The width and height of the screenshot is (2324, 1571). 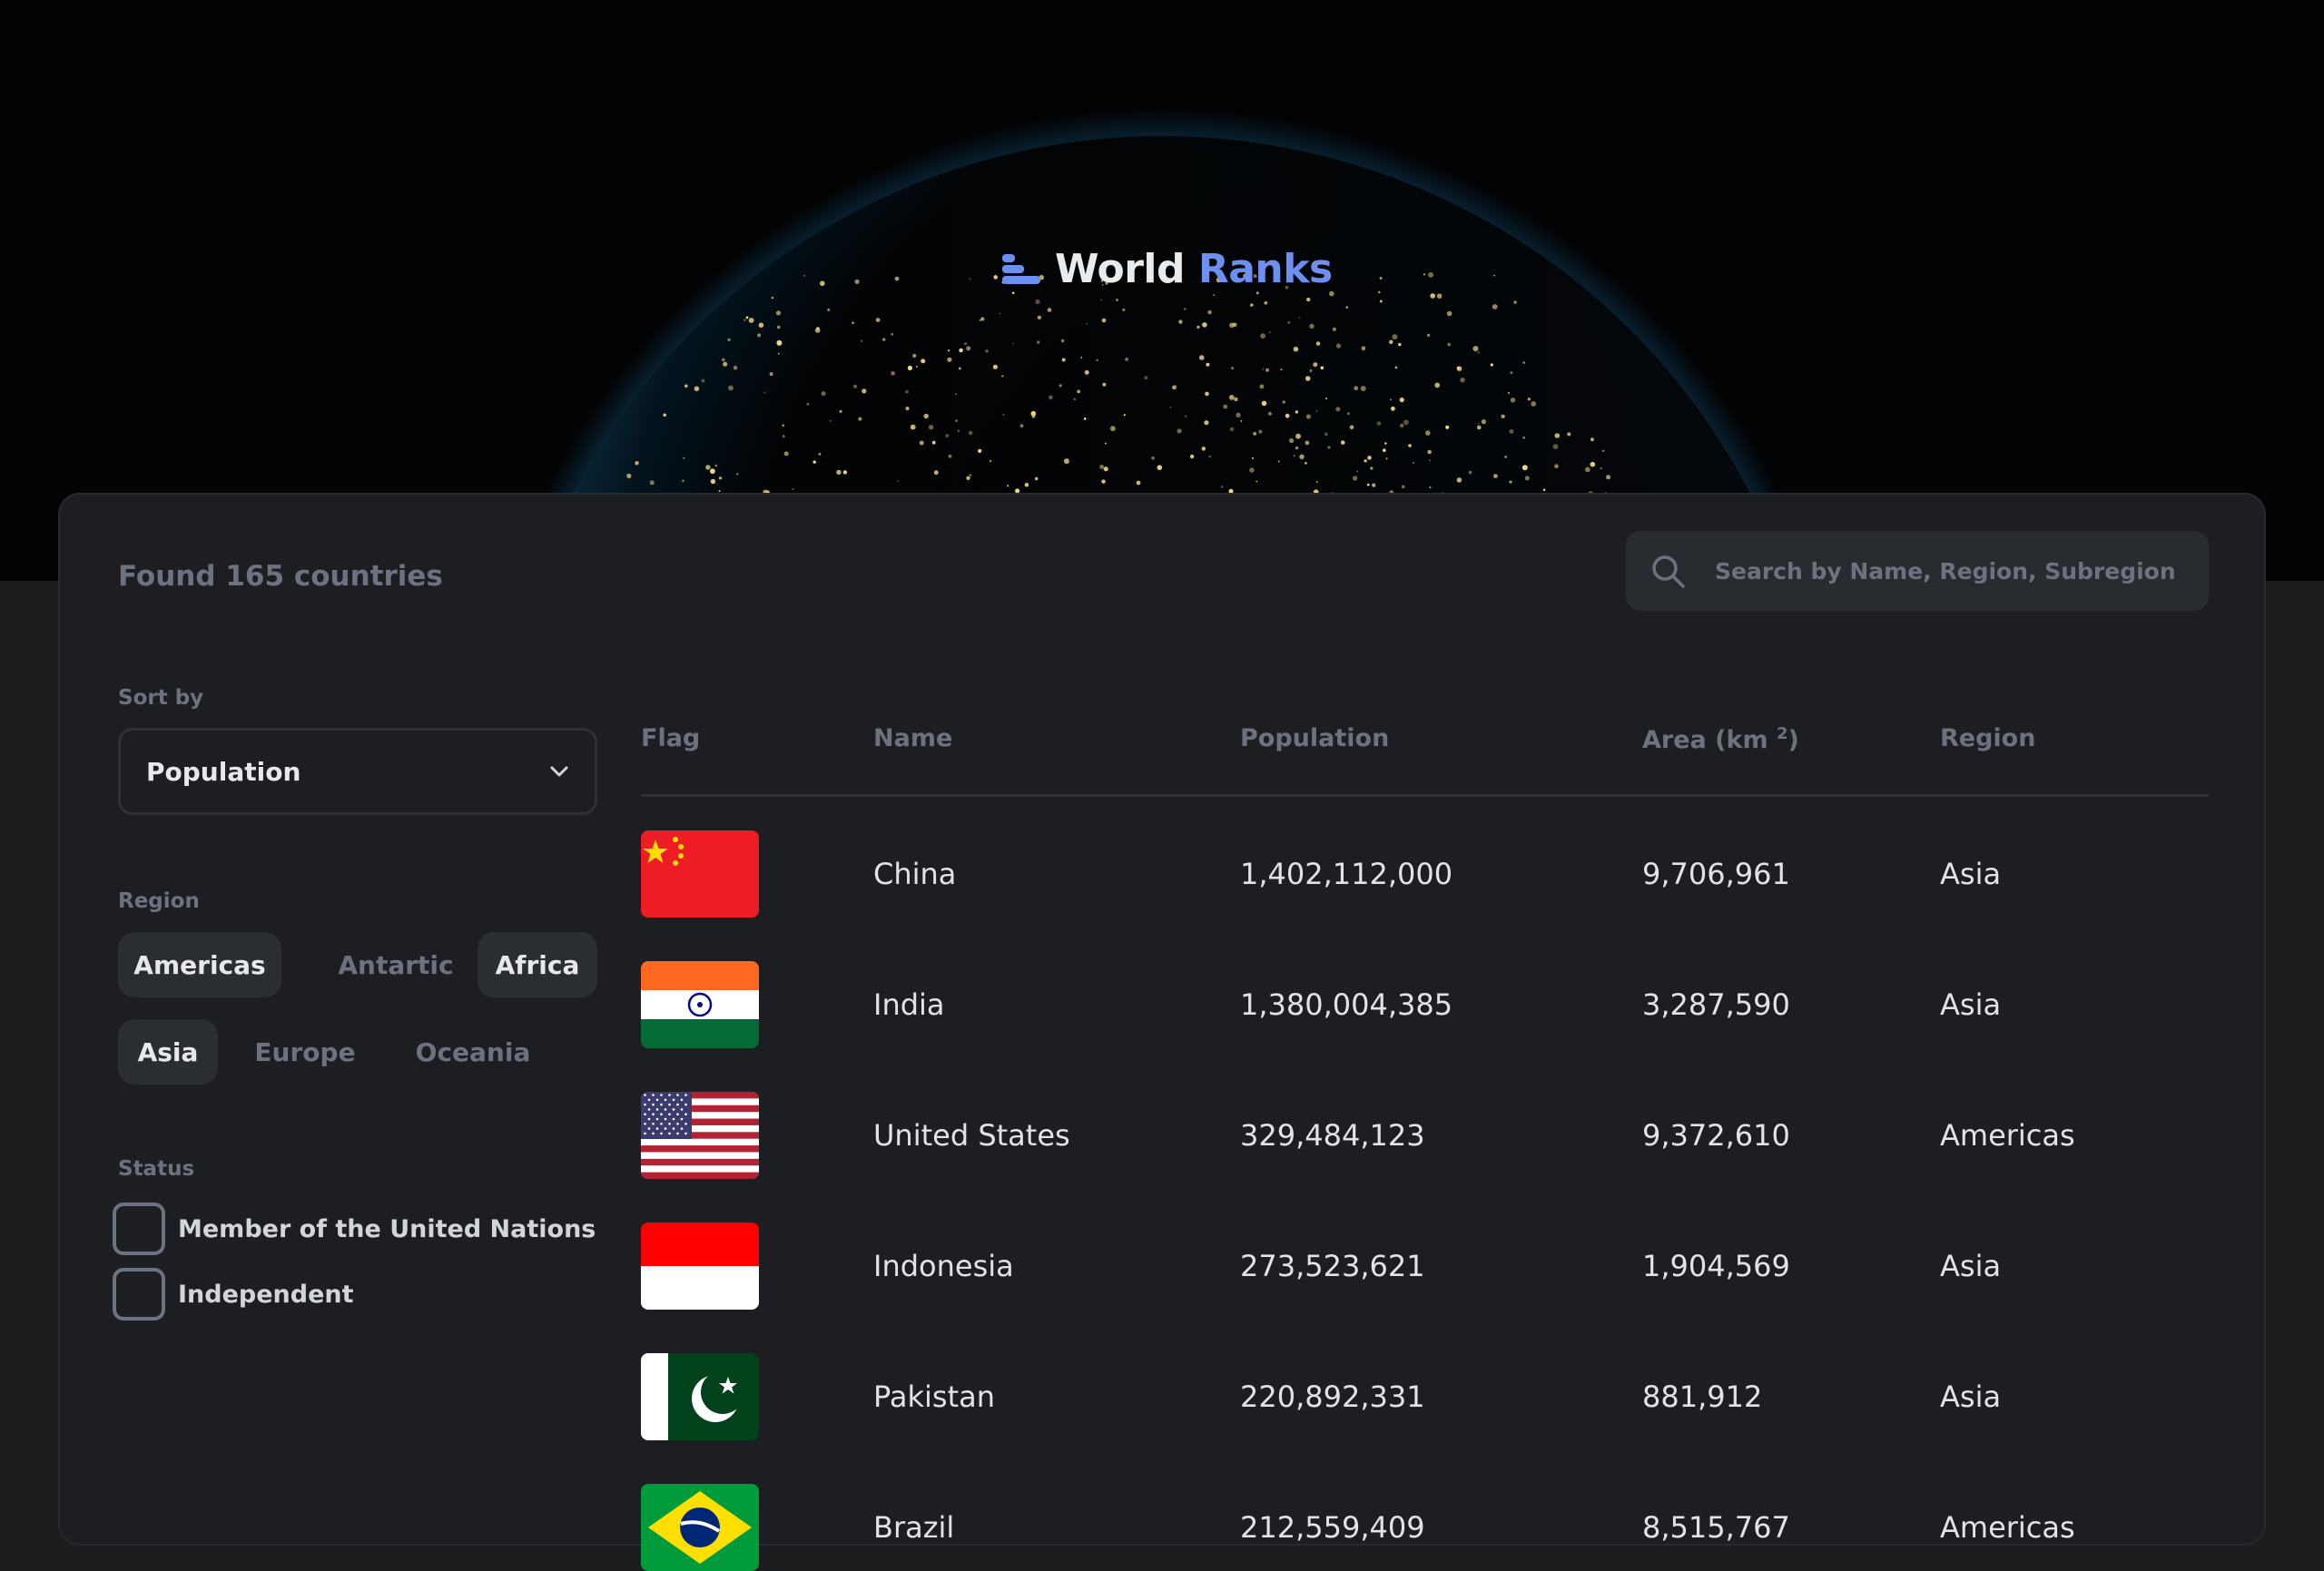 What do you see at coordinates (559, 771) in the screenshot?
I see `chevron-down-icon` at bounding box center [559, 771].